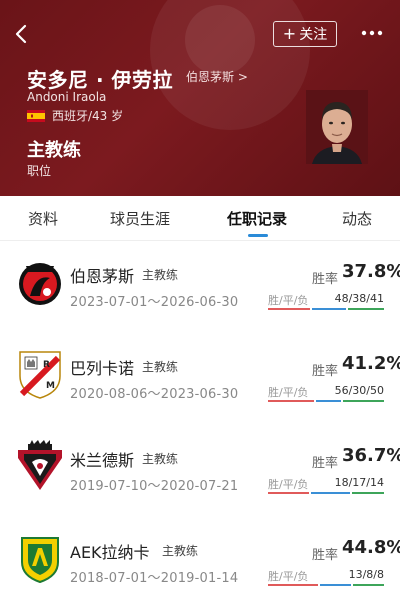 This screenshot has height=613, width=400. What do you see at coordinates (371, 363) in the screenshot?
I see `win-rate-value: 41.2%` at bounding box center [371, 363].